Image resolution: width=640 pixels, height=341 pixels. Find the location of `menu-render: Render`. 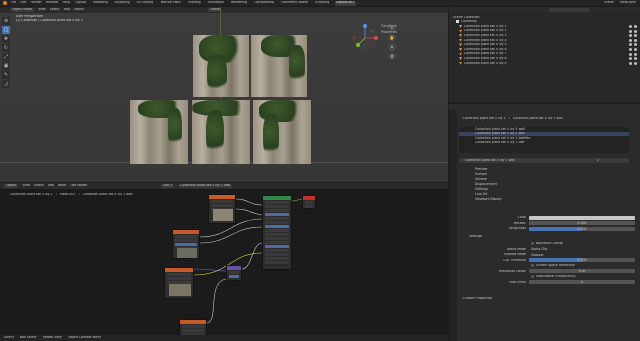

menu-render: Render is located at coordinates (36, 2).